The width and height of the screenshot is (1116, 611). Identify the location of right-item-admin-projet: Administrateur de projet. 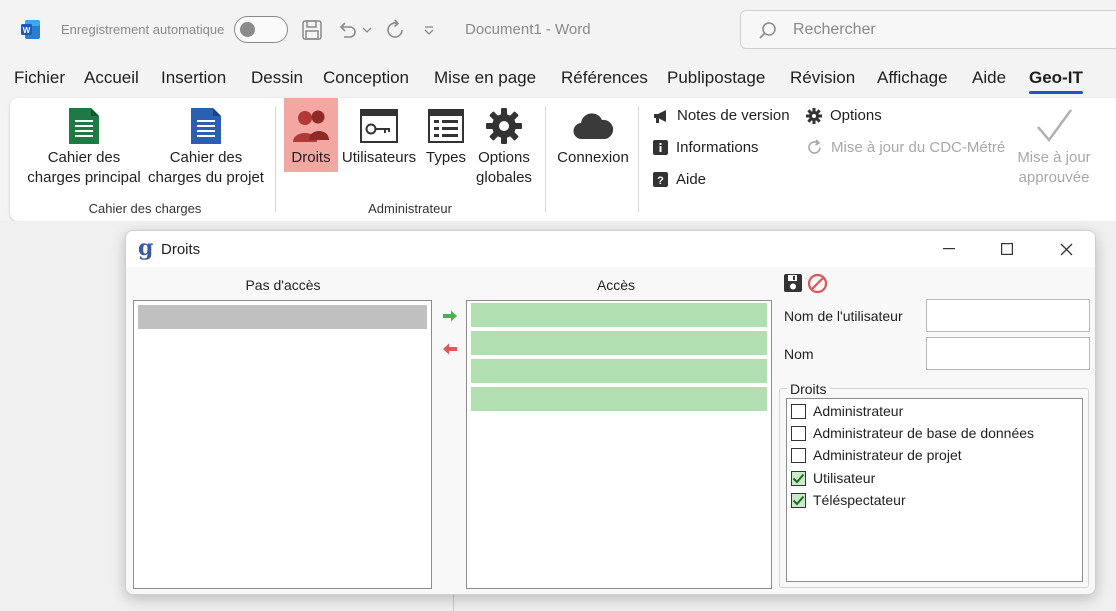
(876, 455).